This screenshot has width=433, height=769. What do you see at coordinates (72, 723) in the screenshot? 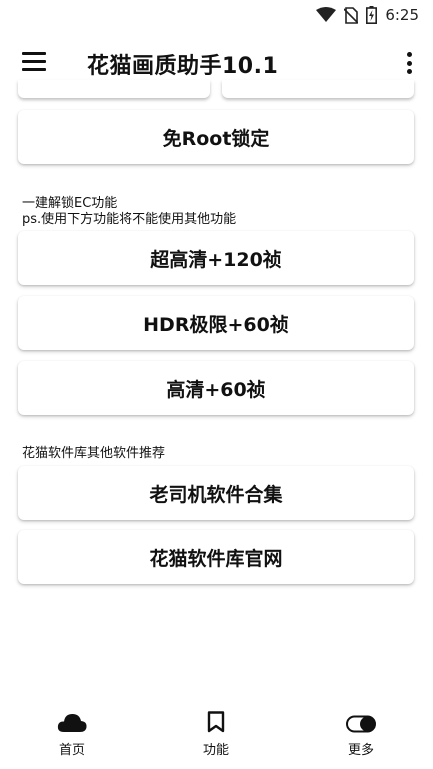
I see `cloud-icon` at bounding box center [72, 723].